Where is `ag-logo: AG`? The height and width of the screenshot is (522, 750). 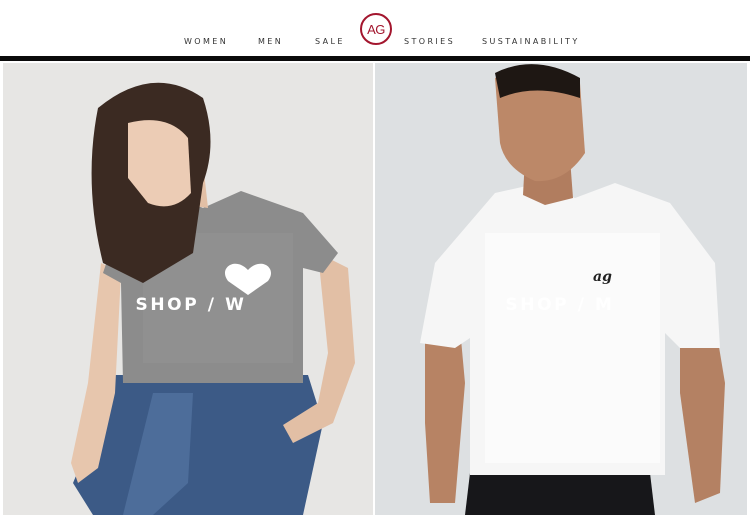
ag-logo: AG is located at coordinates (376, 29).